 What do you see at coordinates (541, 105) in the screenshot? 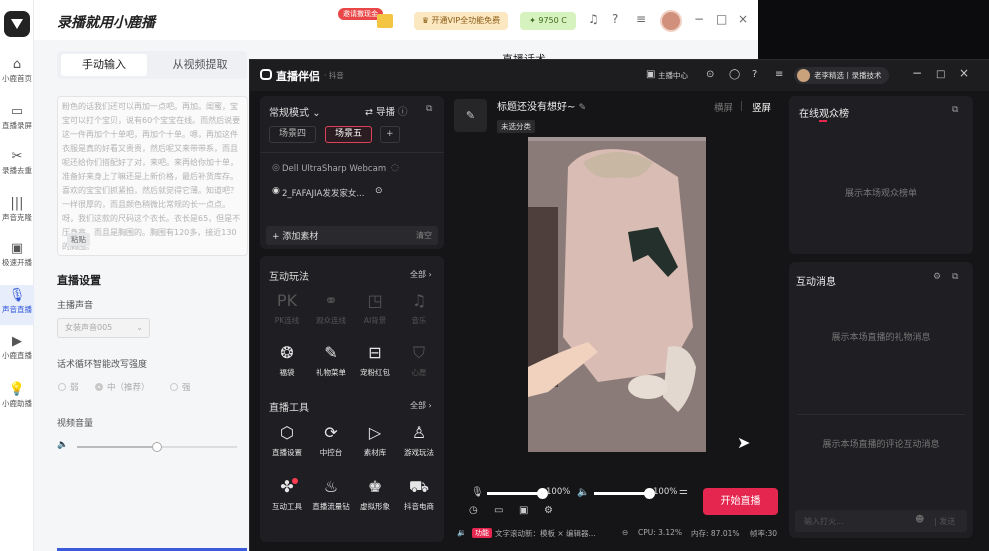
I see `stream-title: 标题还没有想好~ ✎` at bounding box center [541, 105].